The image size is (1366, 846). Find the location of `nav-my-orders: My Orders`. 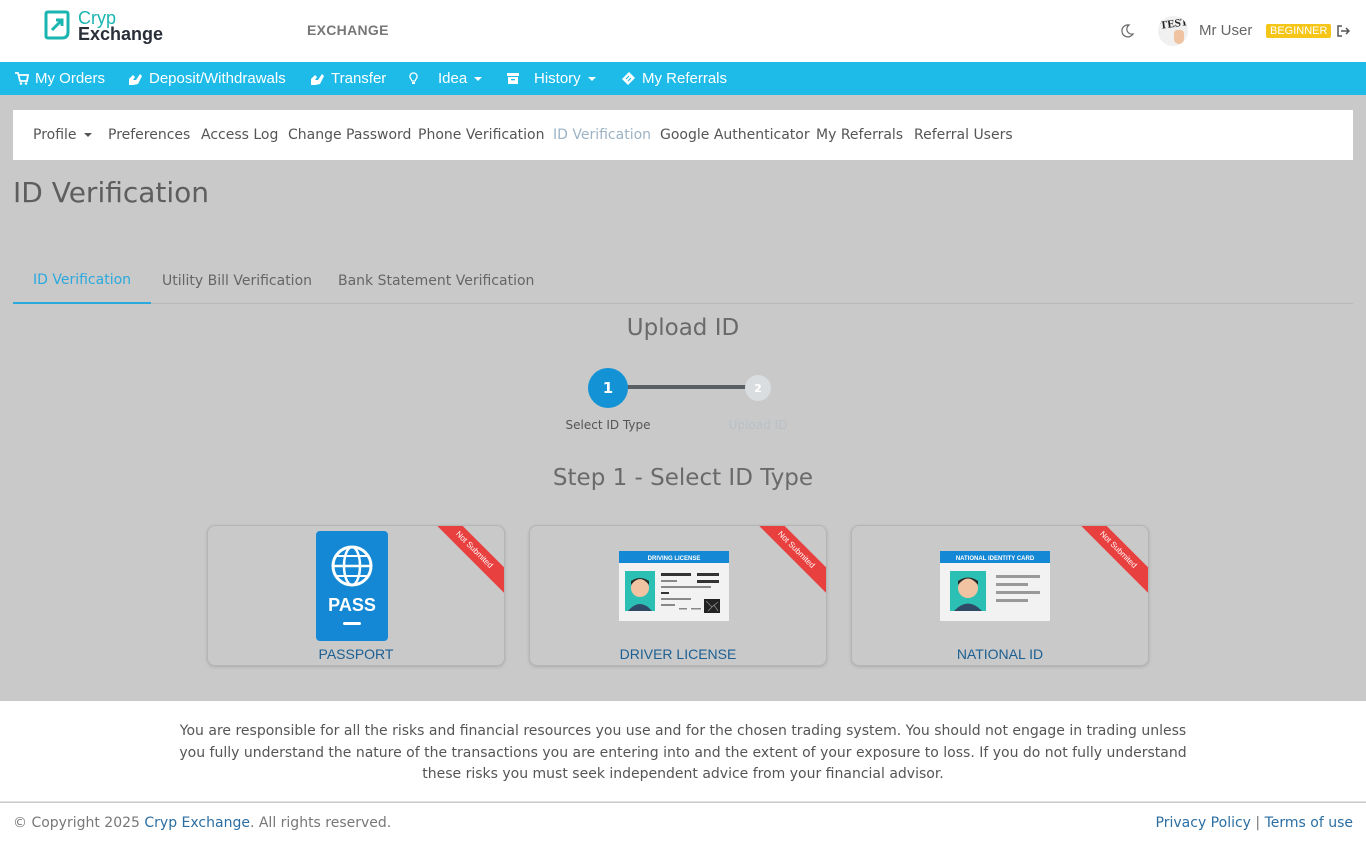

nav-my-orders: My Orders is located at coordinates (60, 78).